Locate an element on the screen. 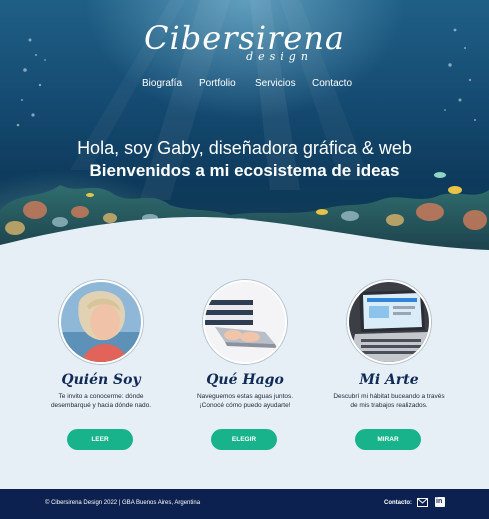 Image resolution: width=489 pixels, height=519 pixels. linkedin-icon: in is located at coordinates (440, 502).